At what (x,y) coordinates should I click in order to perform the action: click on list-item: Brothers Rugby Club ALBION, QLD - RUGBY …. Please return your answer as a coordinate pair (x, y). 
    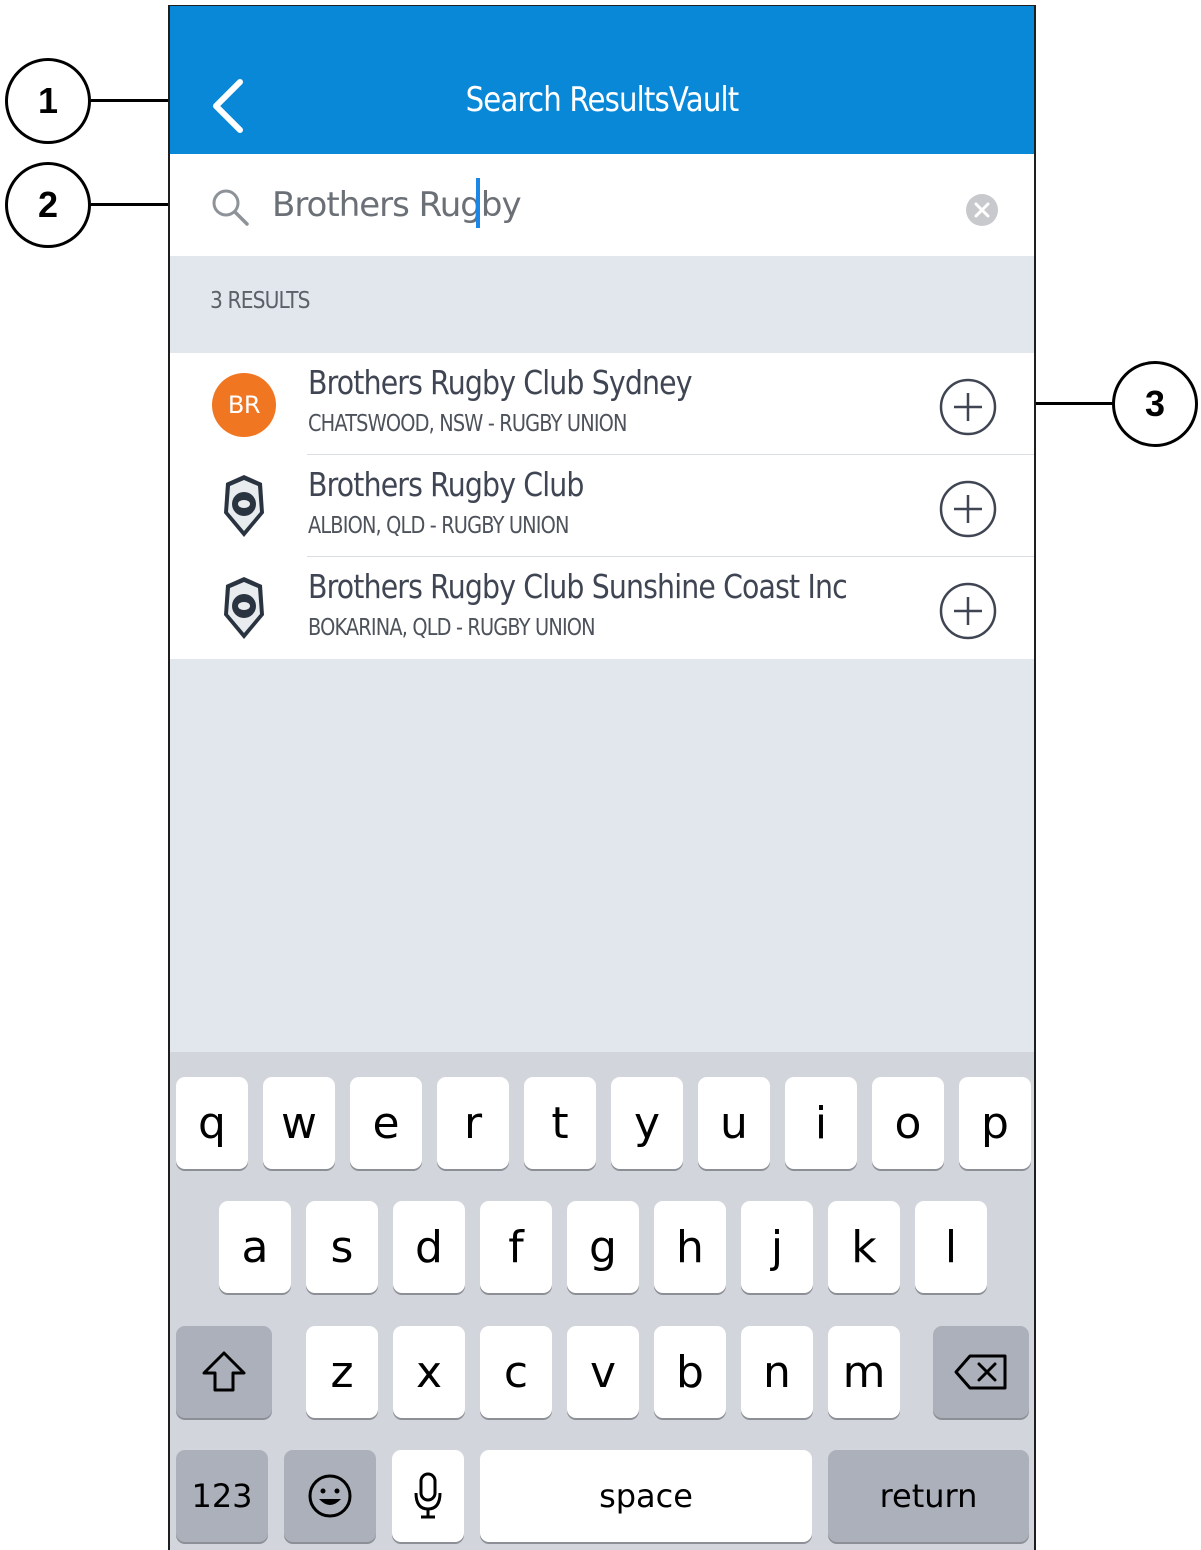
    Looking at the image, I should click on (602, 506).